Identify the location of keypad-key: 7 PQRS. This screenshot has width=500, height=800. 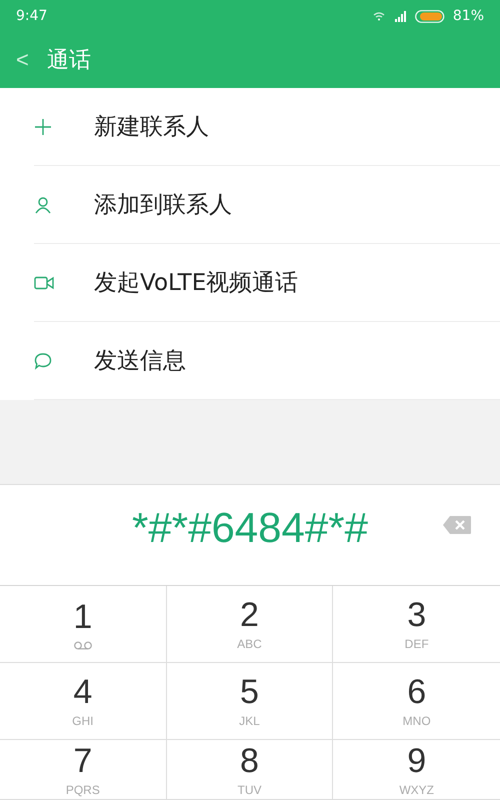
(83, 770).